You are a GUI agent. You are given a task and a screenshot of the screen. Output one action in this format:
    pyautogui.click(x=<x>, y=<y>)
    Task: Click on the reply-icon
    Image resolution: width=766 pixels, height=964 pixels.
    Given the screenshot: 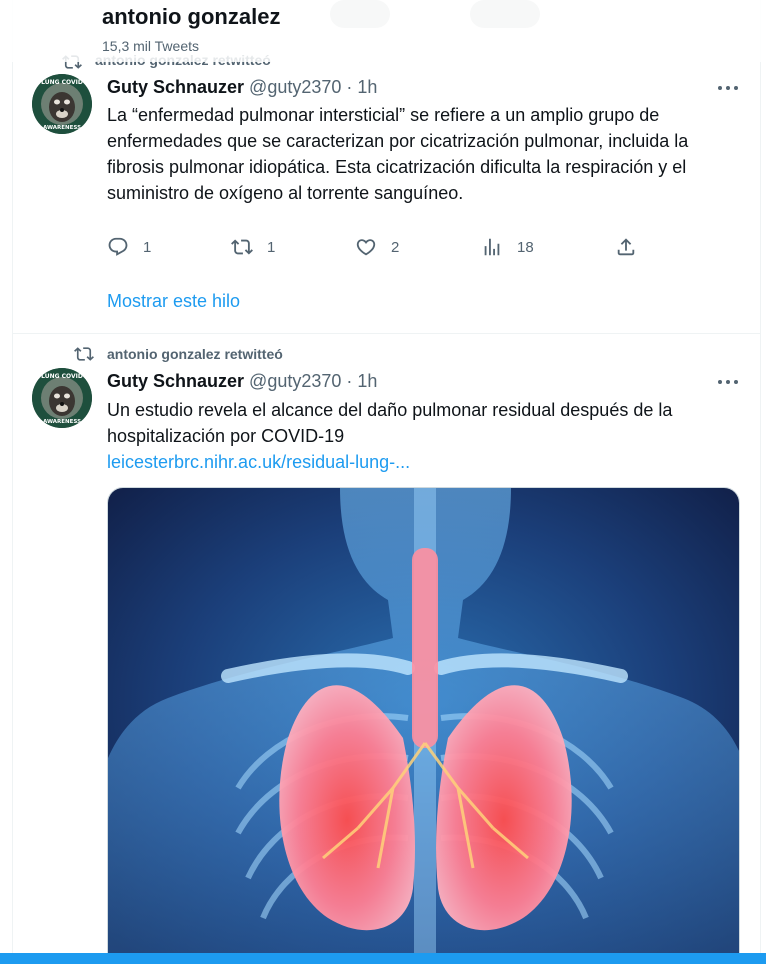 What is the action you would take?
    pyautogui.click(x=118, y=246)
    